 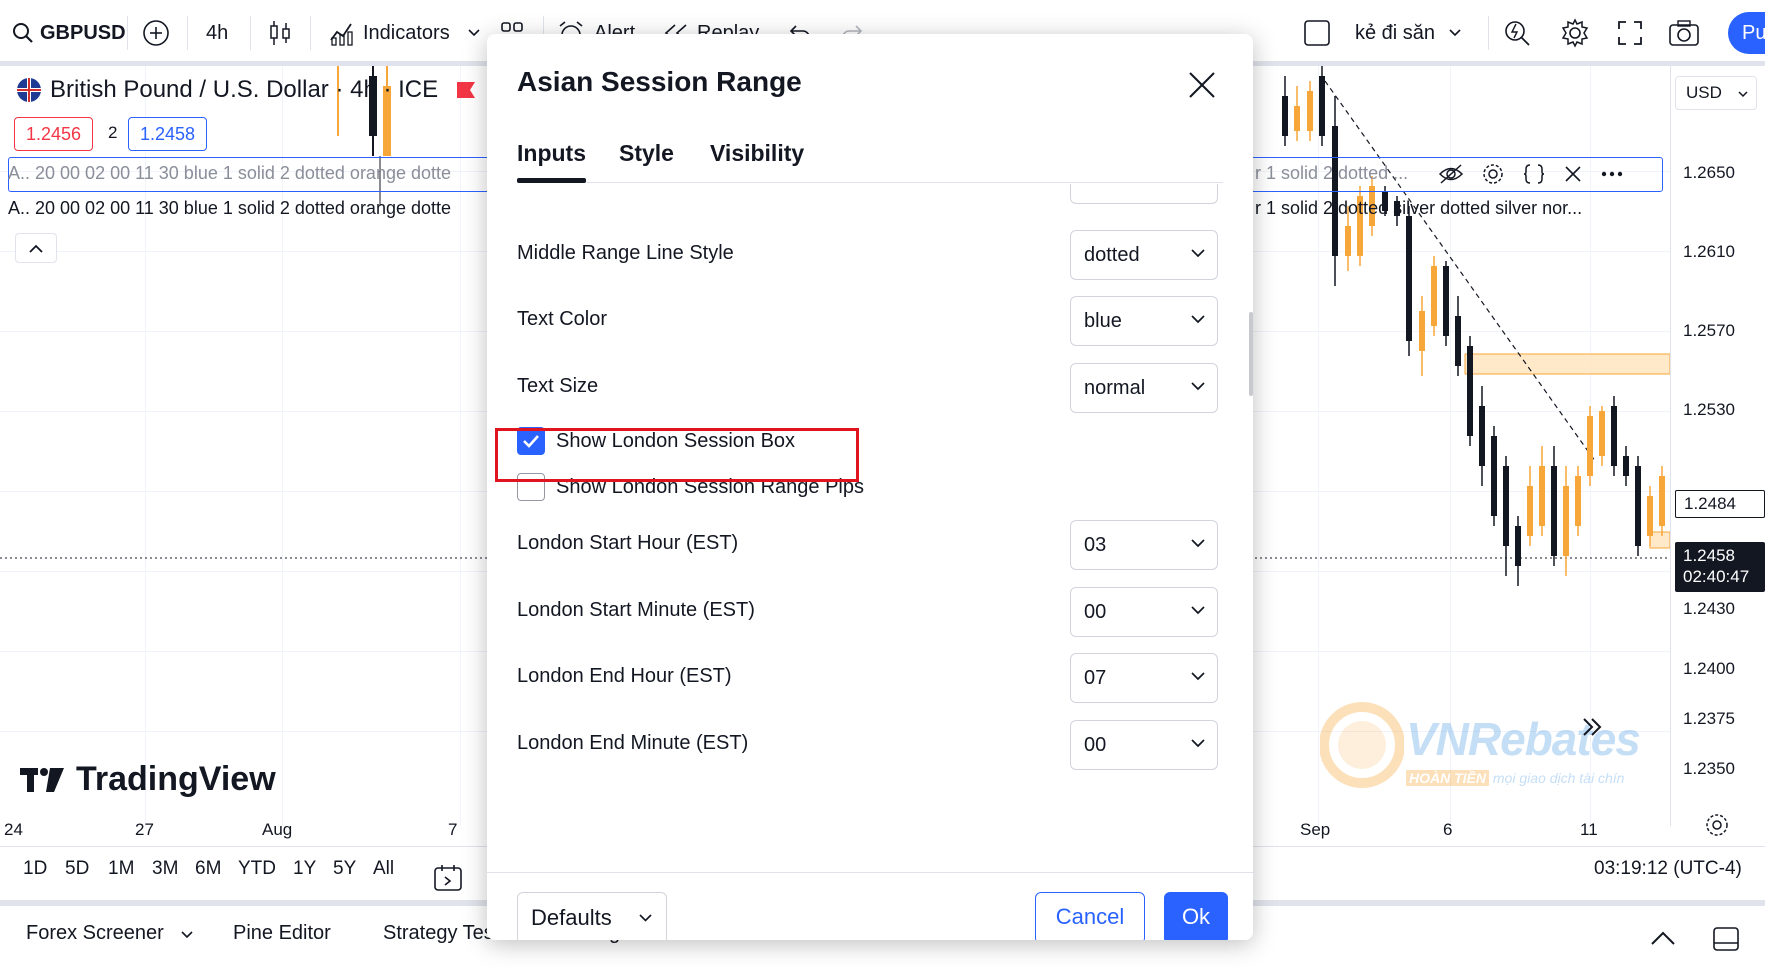 What do you see at coordinates (677, 455) in the screenshot?
I see `annotation-highlight-box` at bounding box center [677, 455].